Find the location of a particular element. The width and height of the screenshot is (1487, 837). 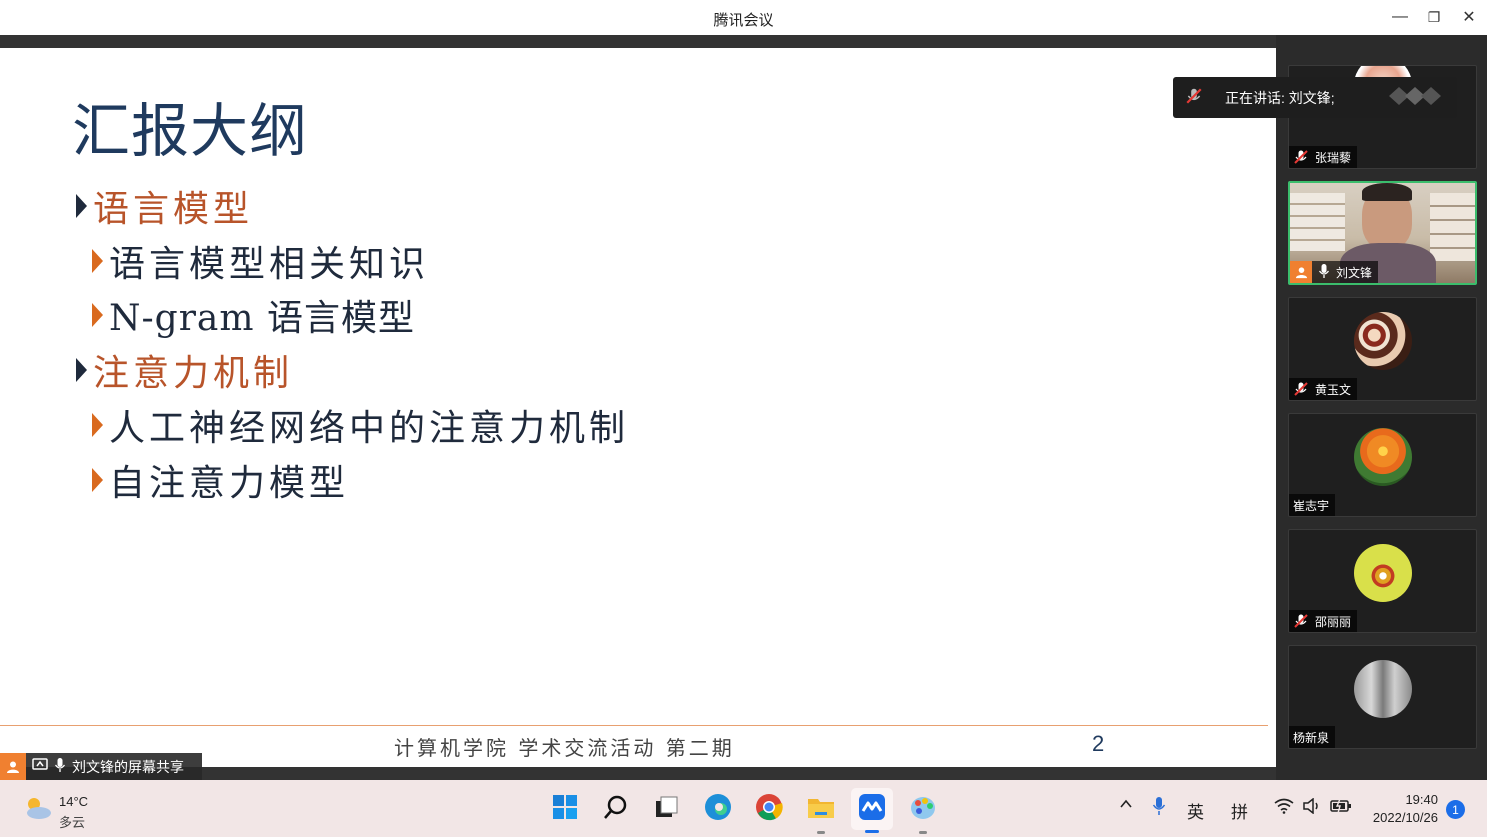

clock-date: 2022/10/26 is located at coordinates (1405, 817).